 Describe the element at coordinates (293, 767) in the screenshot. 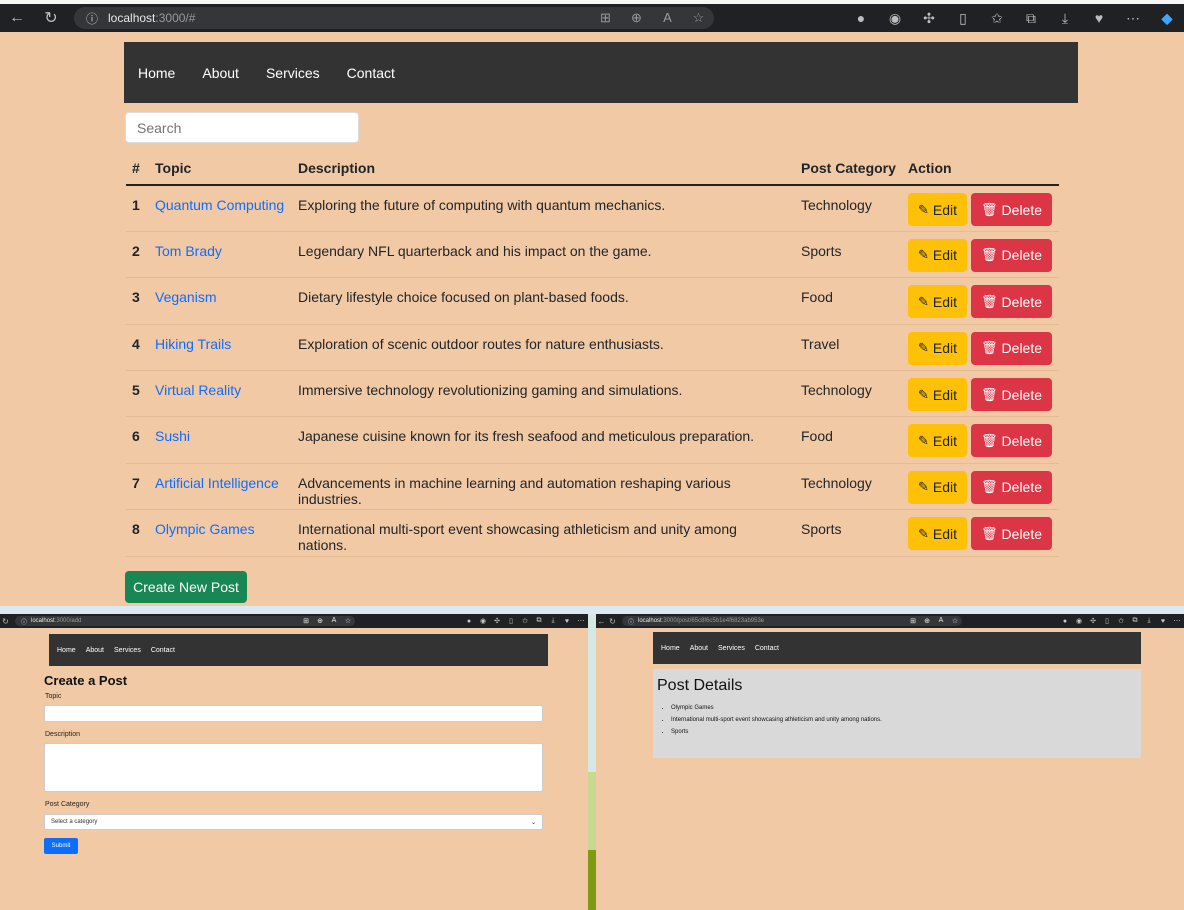

I see `description-textarea` at that location.